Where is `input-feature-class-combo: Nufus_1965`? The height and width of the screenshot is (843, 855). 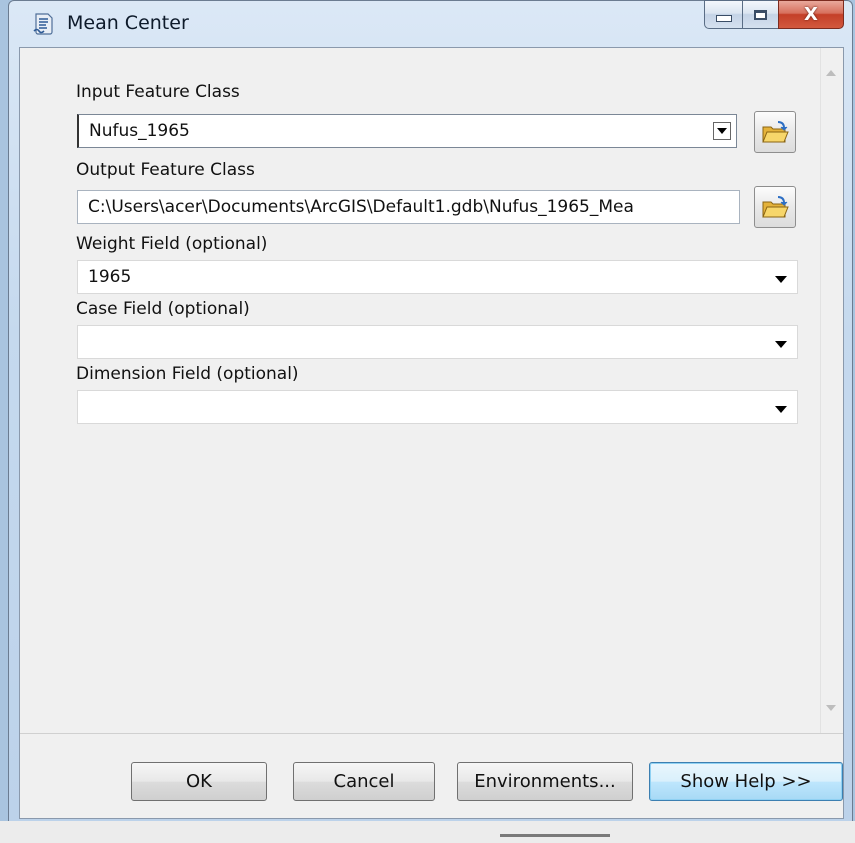 input-feature-class-combo: Nufus_1965 is located at coordinates (407, 131).